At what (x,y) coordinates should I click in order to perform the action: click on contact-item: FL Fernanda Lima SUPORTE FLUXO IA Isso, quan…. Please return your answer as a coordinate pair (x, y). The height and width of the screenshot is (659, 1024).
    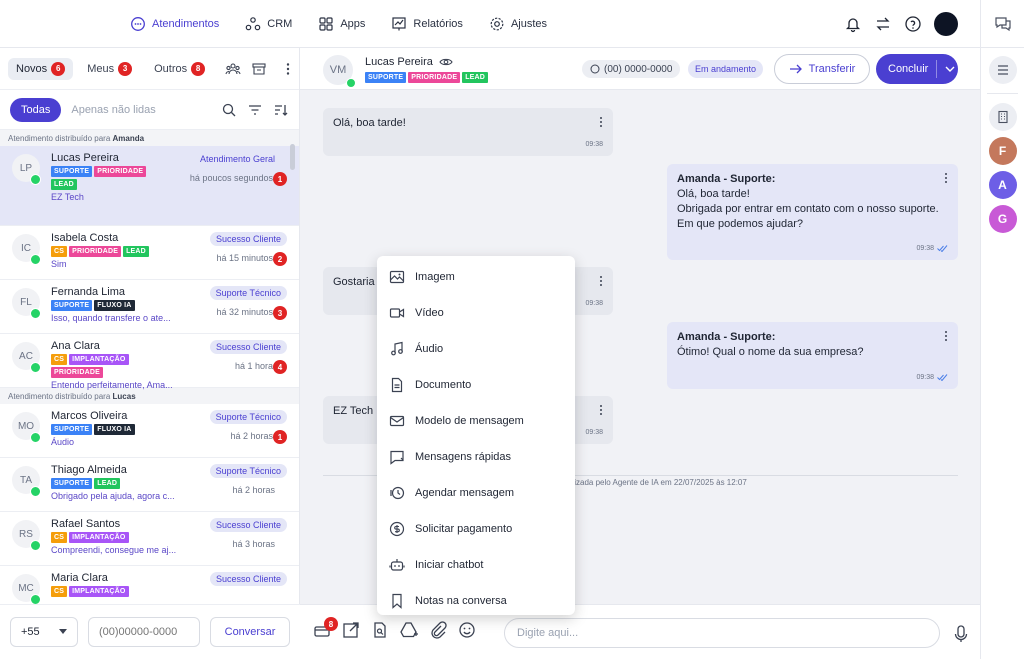
    Looking at the image, I should click on (149, 307).